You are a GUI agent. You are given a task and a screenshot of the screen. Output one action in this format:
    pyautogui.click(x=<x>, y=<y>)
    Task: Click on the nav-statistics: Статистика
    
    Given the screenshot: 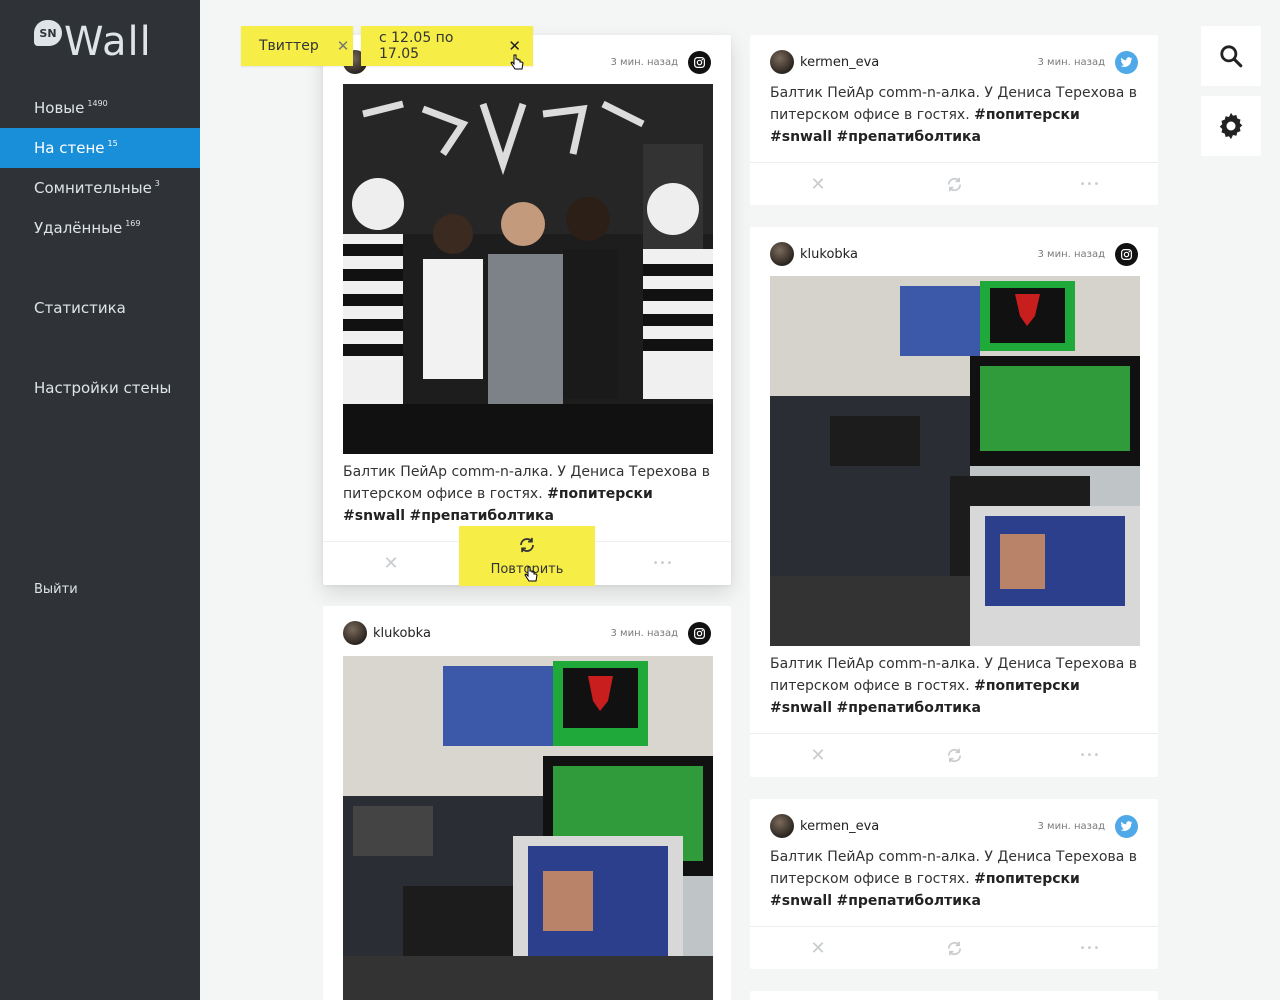 What is the action you would take?
    pyautogui.click(x=80, y=308)
    